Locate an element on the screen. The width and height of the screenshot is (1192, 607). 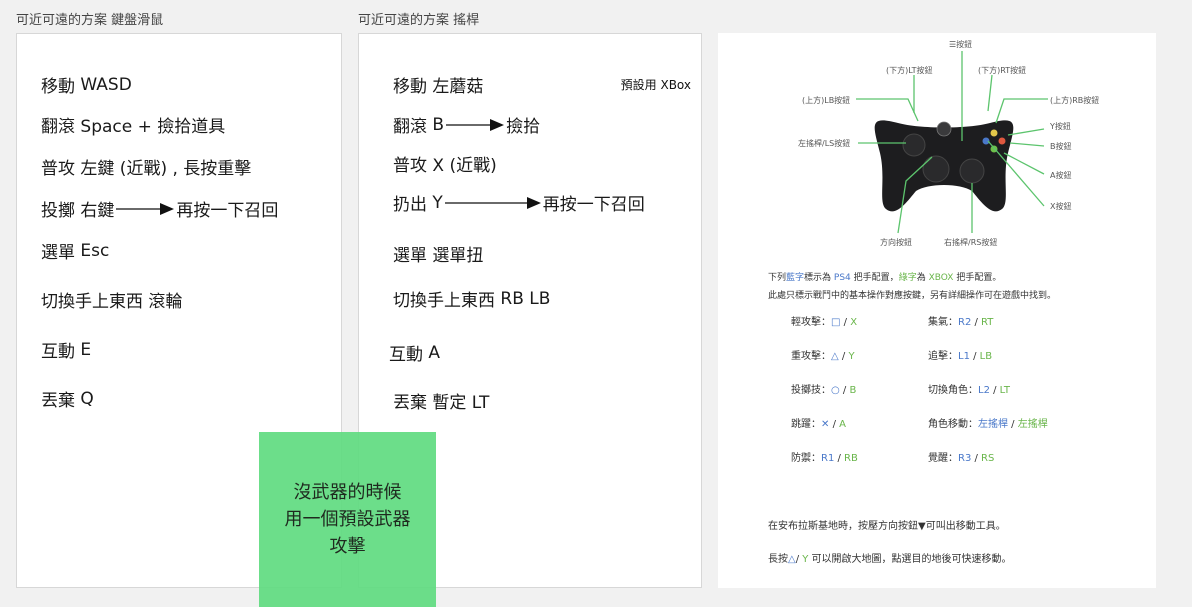
intro-text: 綠字 is located at coordinates (907, 278).